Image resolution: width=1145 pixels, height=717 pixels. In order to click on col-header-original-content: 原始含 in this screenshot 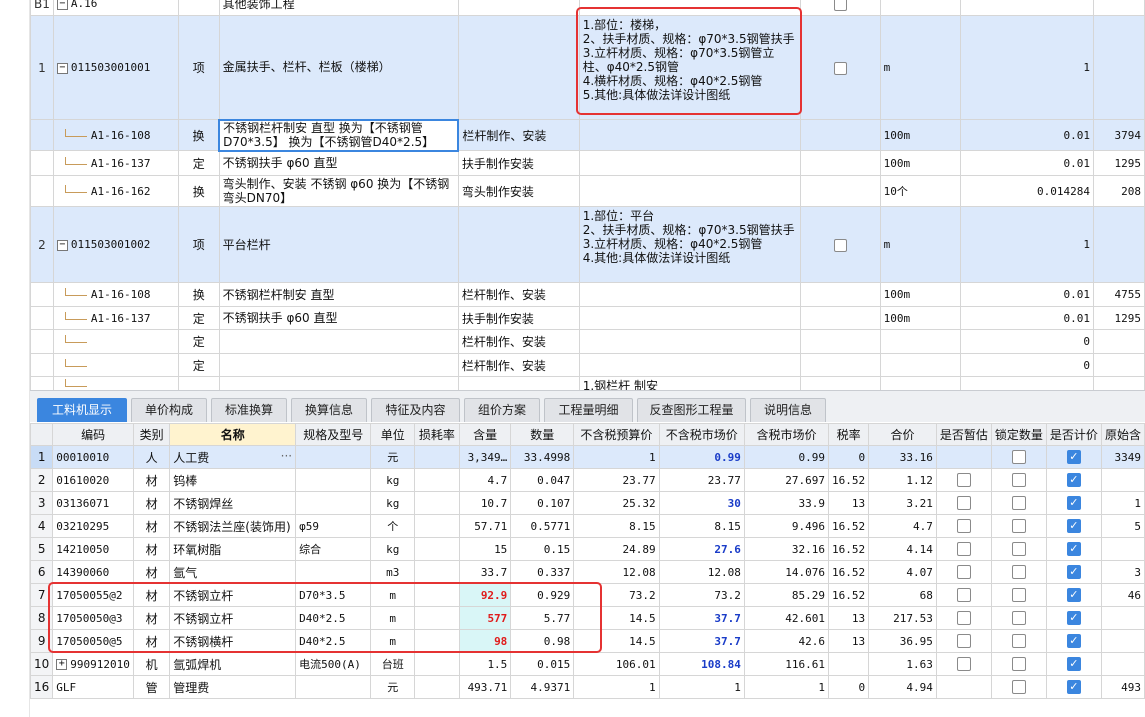, I will do `click(1122, 434)`.